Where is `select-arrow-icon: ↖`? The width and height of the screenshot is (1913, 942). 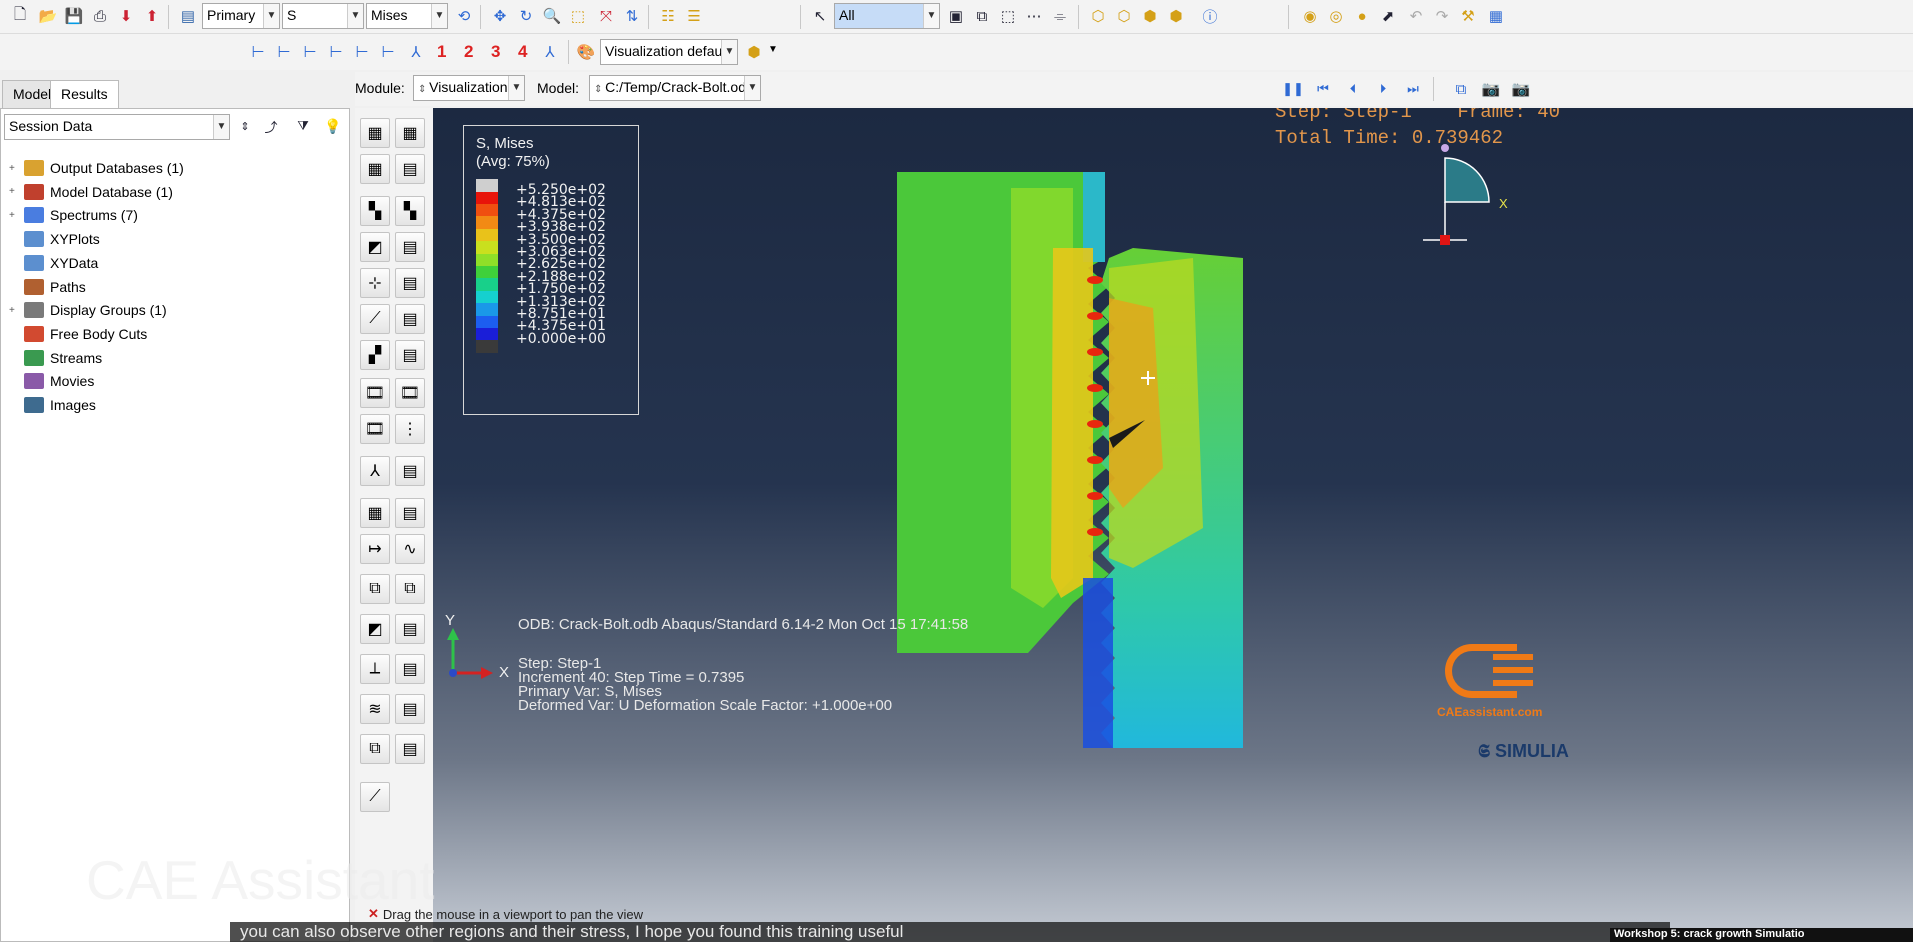 select-arrow-icon: ↖ is located at coordinates (820, 16).